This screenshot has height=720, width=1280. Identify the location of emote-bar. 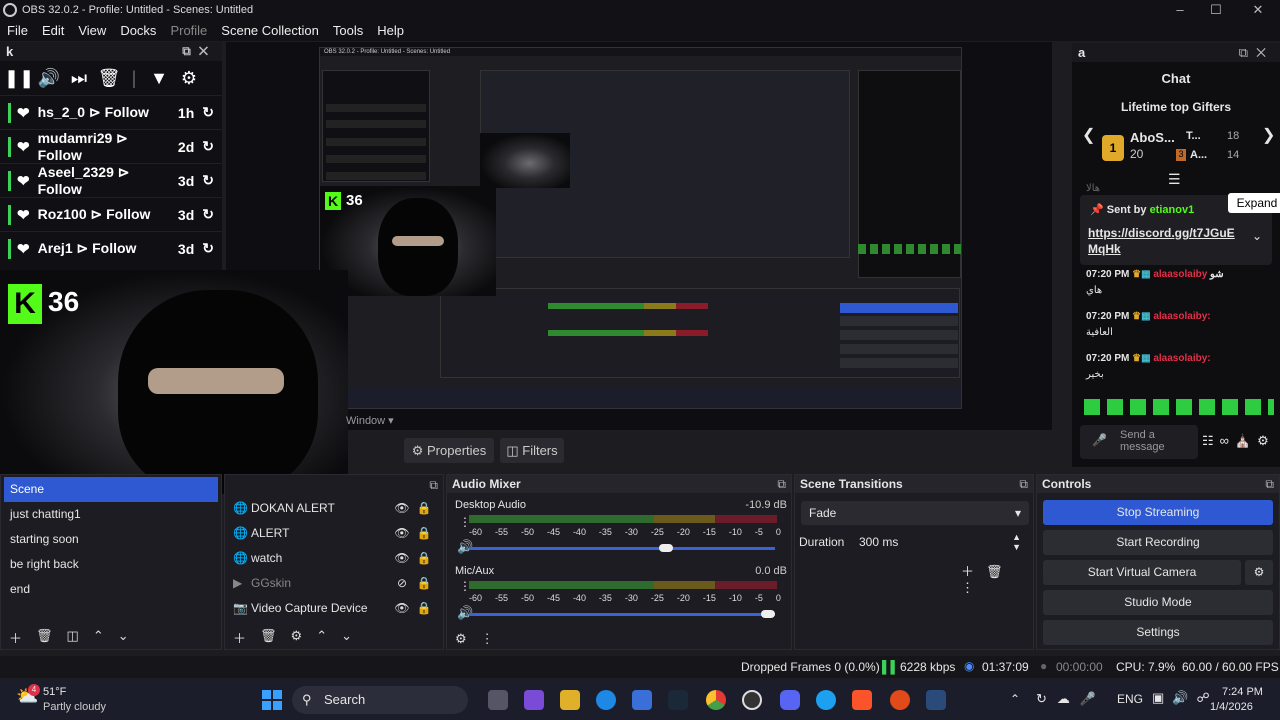
(1179, 407).